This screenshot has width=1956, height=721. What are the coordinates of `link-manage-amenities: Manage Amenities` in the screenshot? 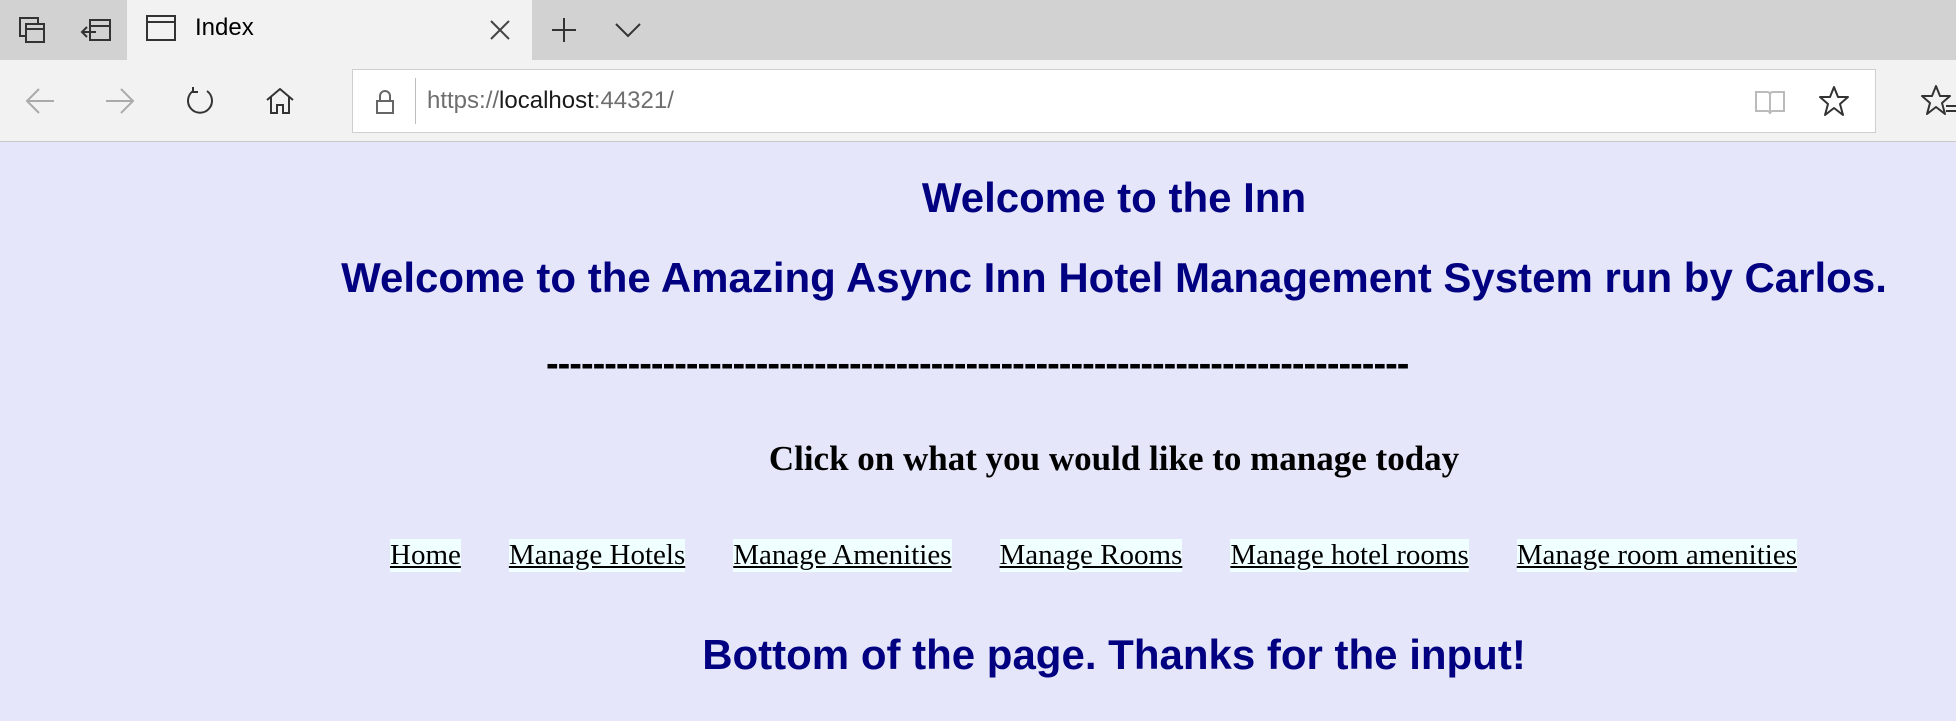 It's located at (842, 555).